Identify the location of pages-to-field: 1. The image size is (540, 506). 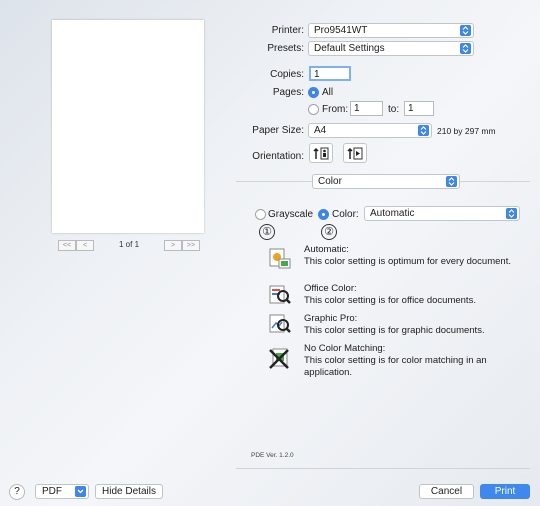
(419, 108).